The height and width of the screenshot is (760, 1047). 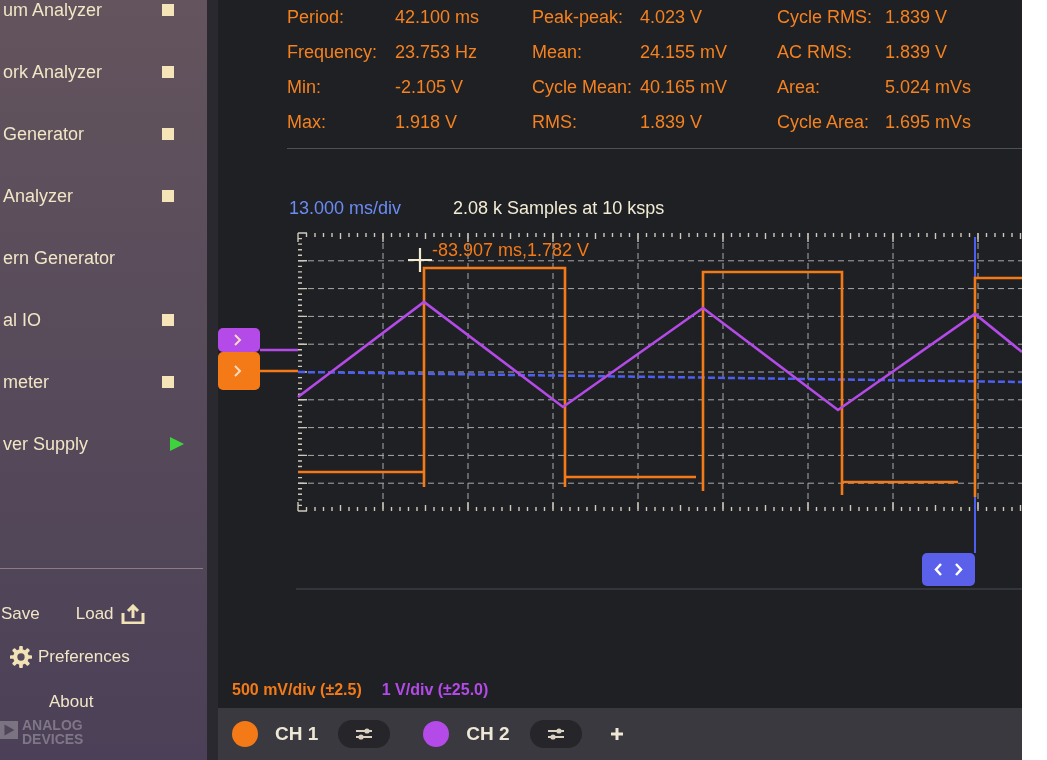 I want to click on channel-scale-label: 1 V/div (±25.0), so click(x=435, y=690).